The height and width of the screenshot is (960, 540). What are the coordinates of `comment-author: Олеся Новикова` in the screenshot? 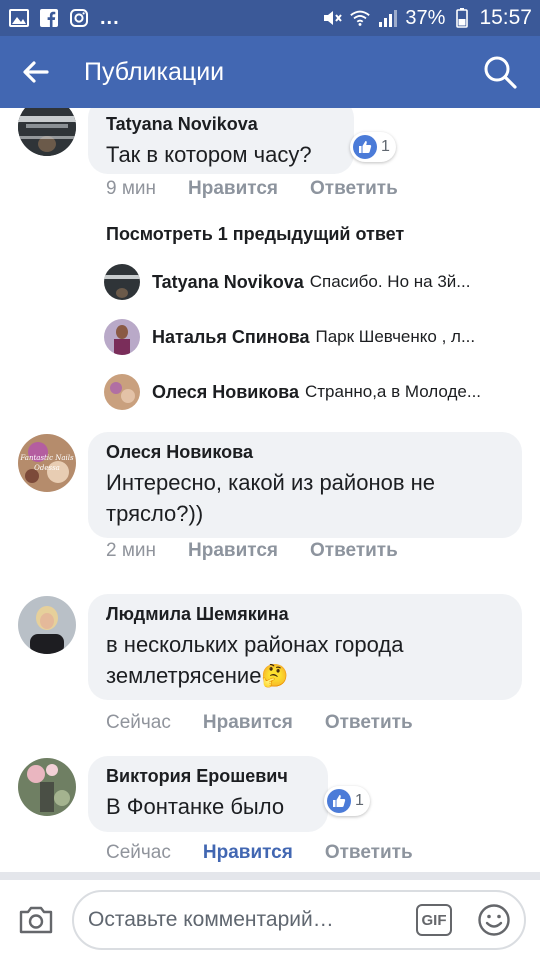 It's located at (306, 452).